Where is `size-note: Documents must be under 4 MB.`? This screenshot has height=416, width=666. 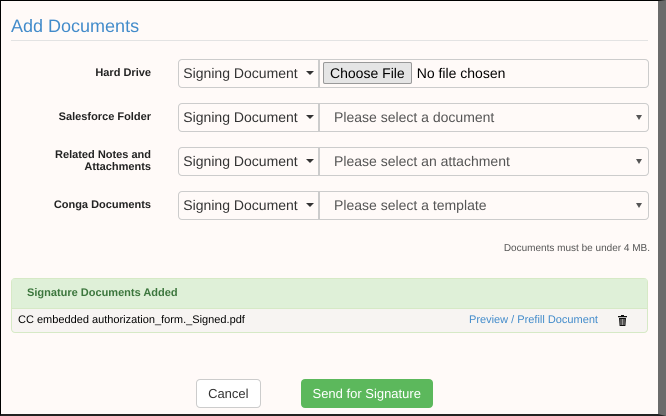 size-note: Documents must be under 4 MB. is located at coordinates (577, 249).